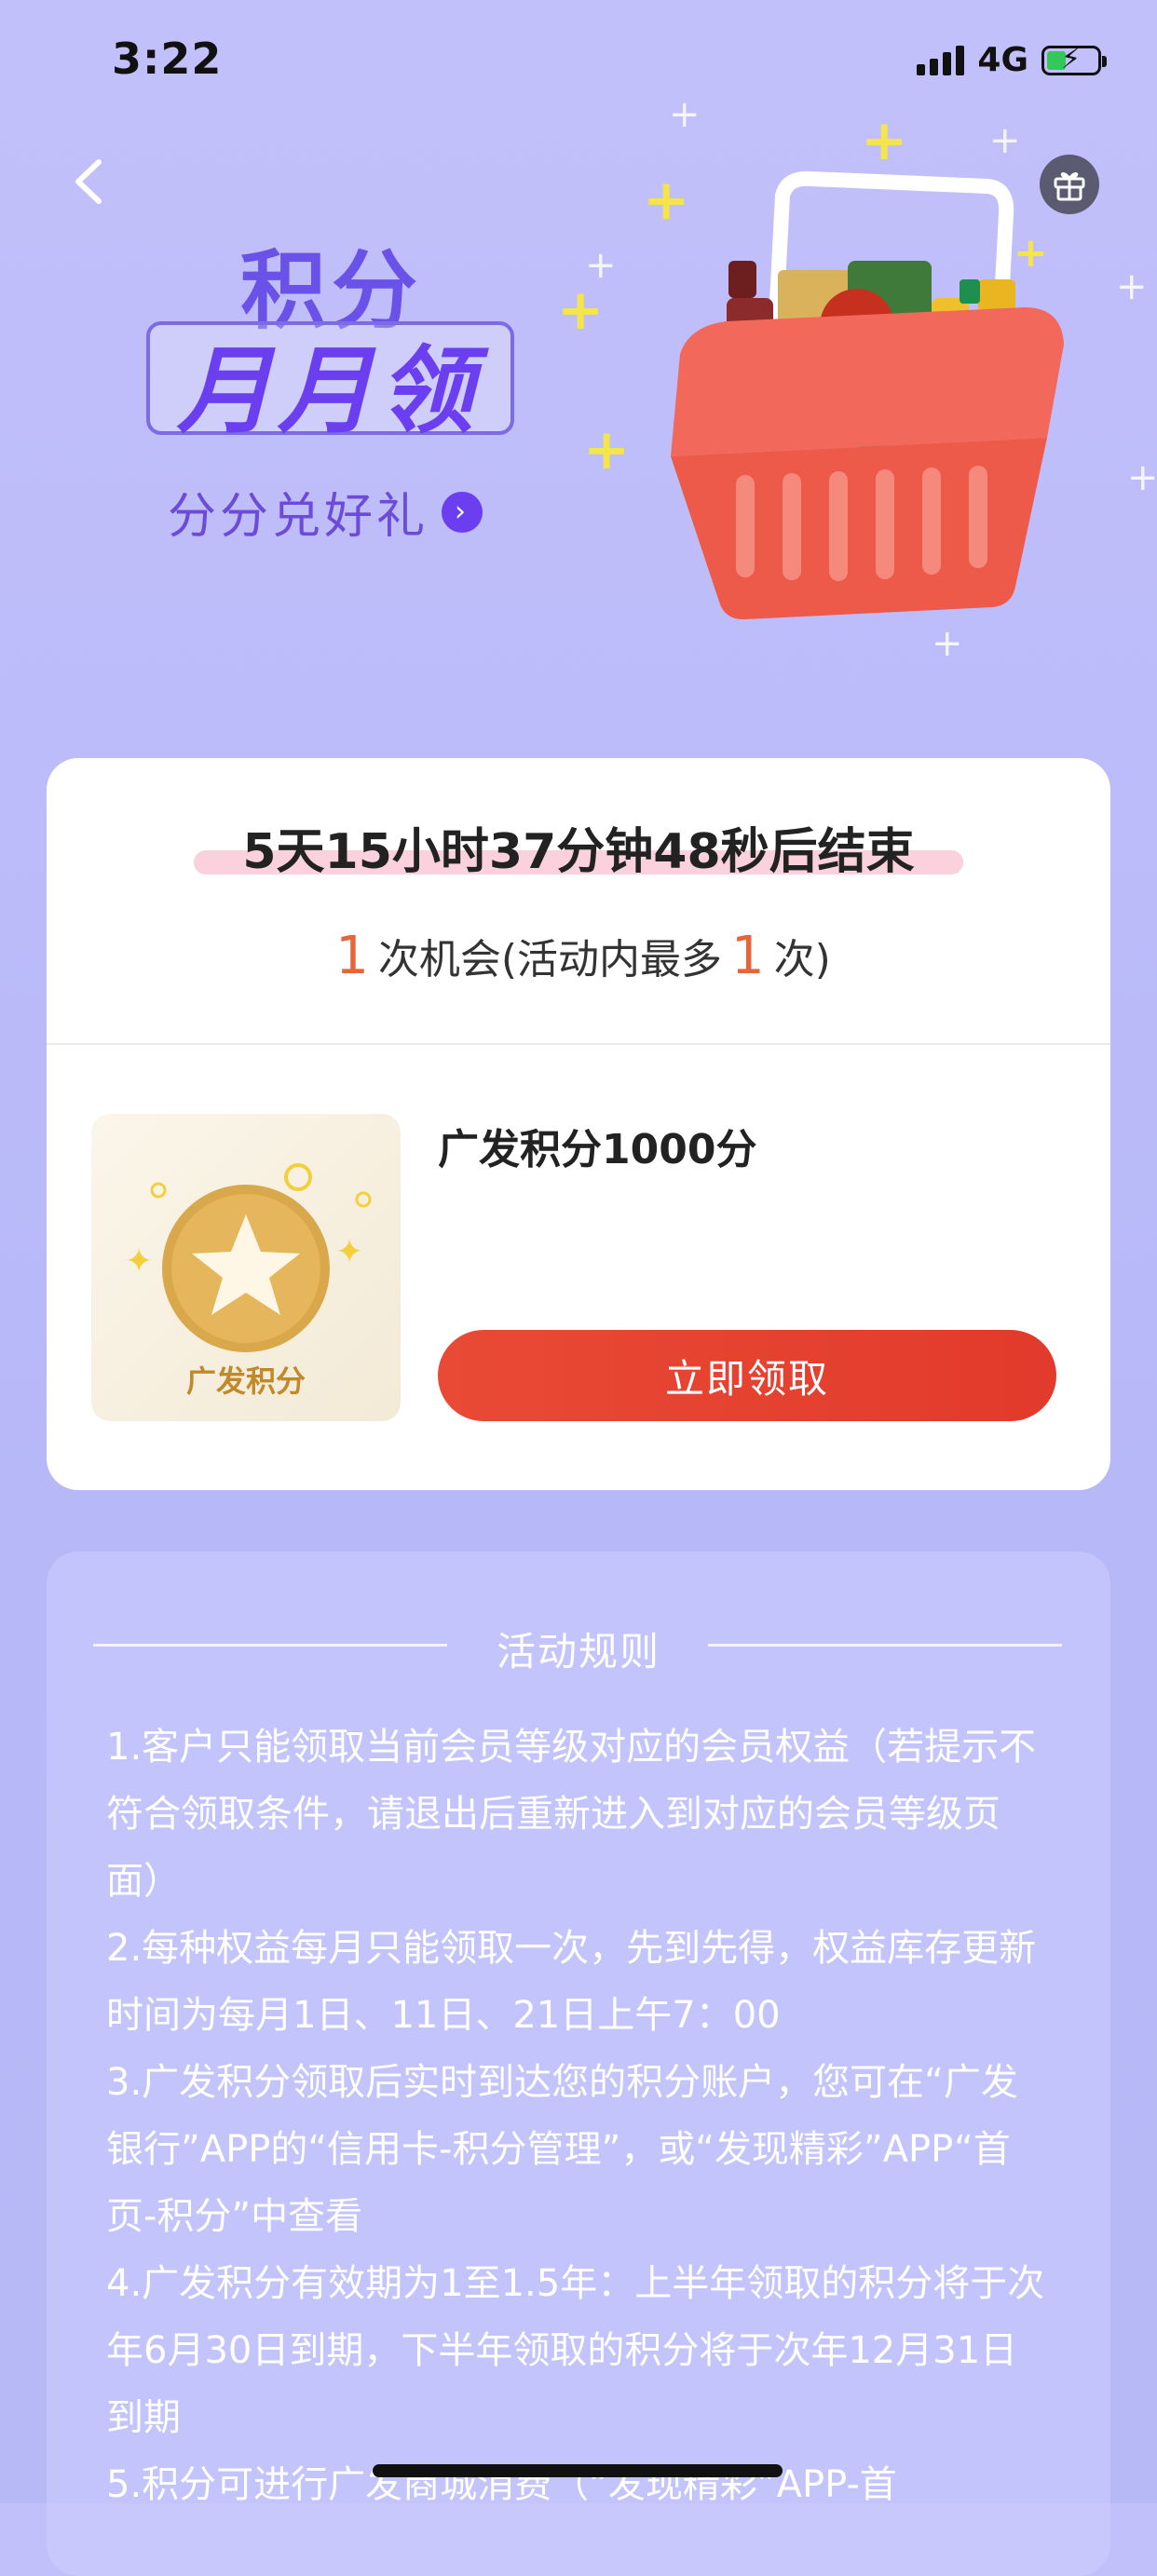 The image size is (1157, 2576). What do you see at coordinates (1074, 59) in the screenshot?
I see `battery-icon: ⚡` at bounding box center [1074, 59].